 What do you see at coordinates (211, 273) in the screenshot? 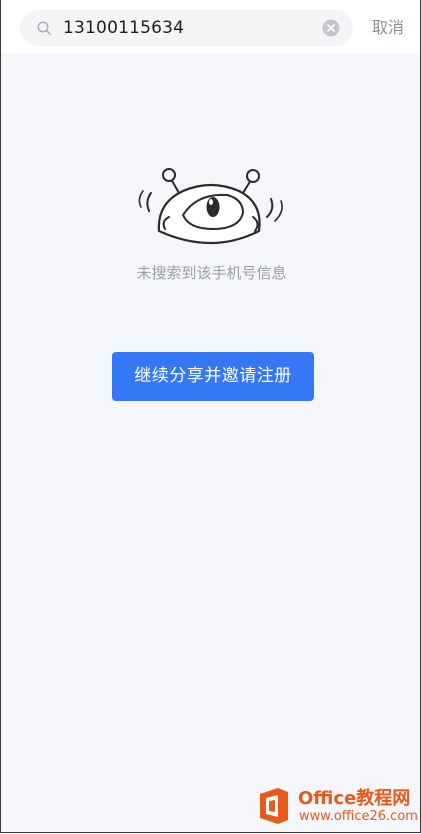
I see `no-result-message: 未搜索到该手机号信息` at bounding box center [211, 273].